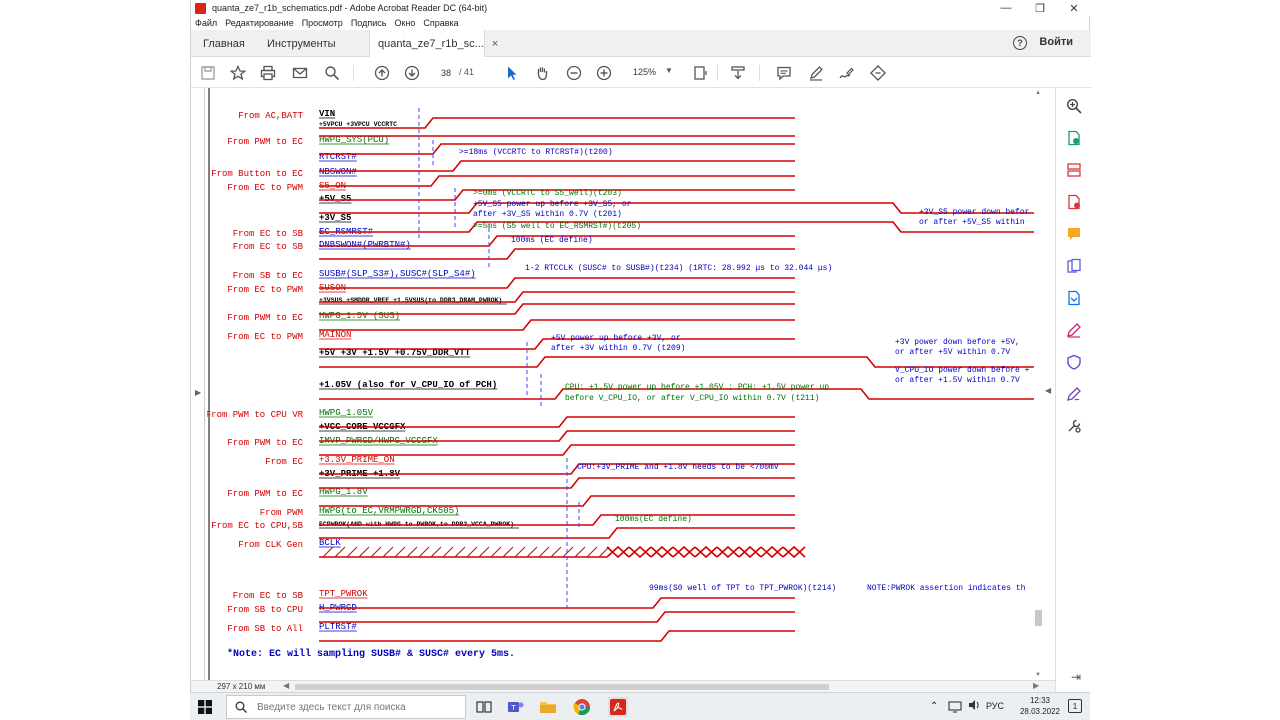 The image size is (1280, 720). I want to click on signal-source-label: From EC to CPU,SB, so click(257, 526).